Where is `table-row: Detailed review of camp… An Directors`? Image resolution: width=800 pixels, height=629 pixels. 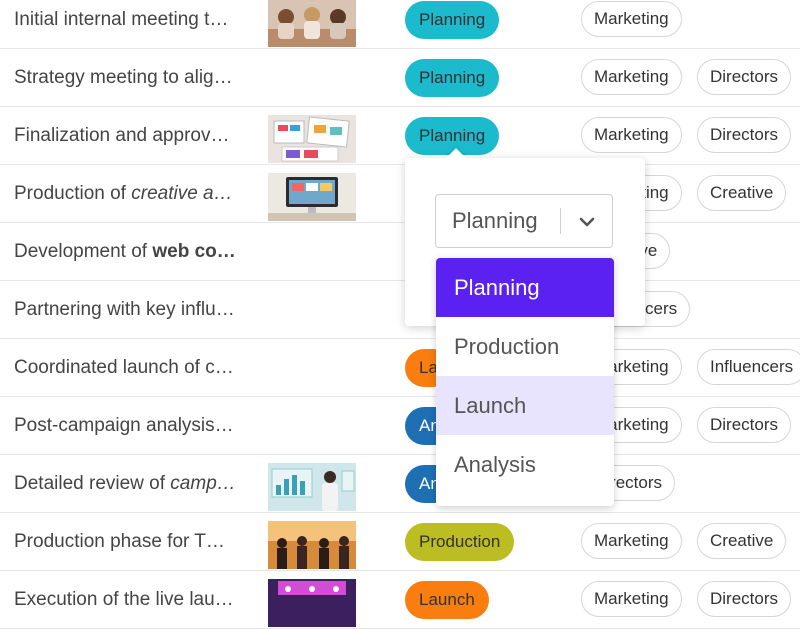
table-row: Detailed review of camp… An Directors is located at coordinates (400, 484).